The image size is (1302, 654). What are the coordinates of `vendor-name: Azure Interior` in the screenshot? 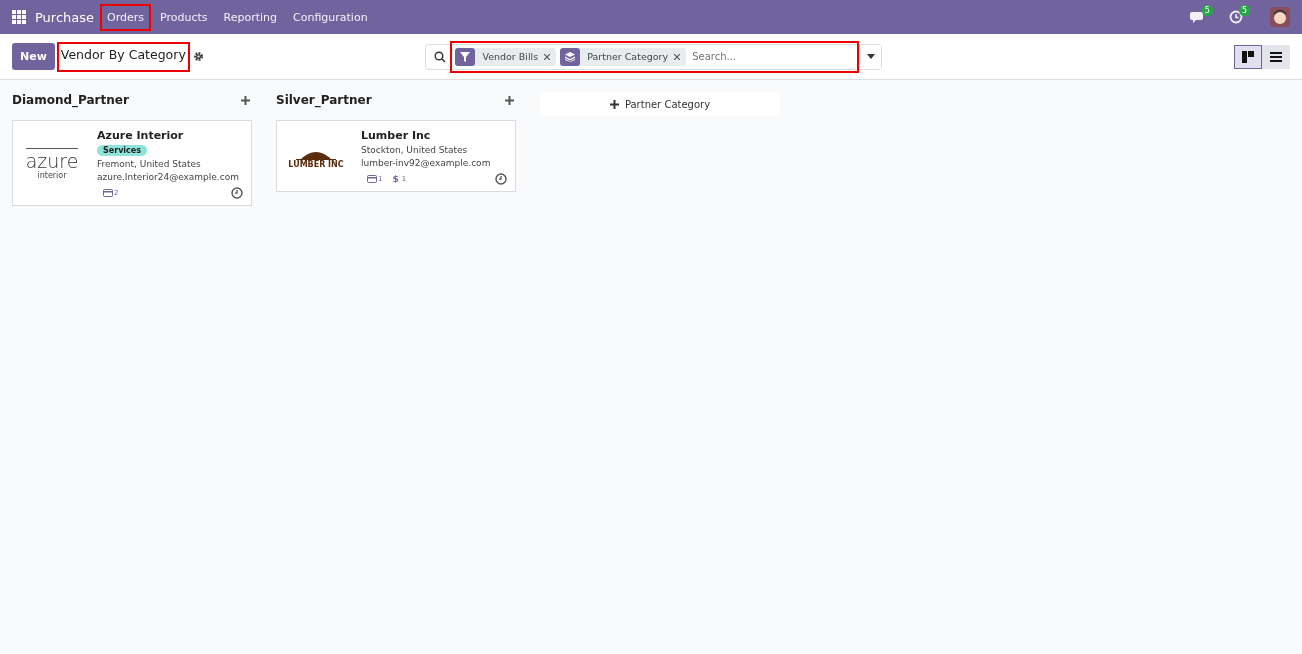 It's located at (141, 135).